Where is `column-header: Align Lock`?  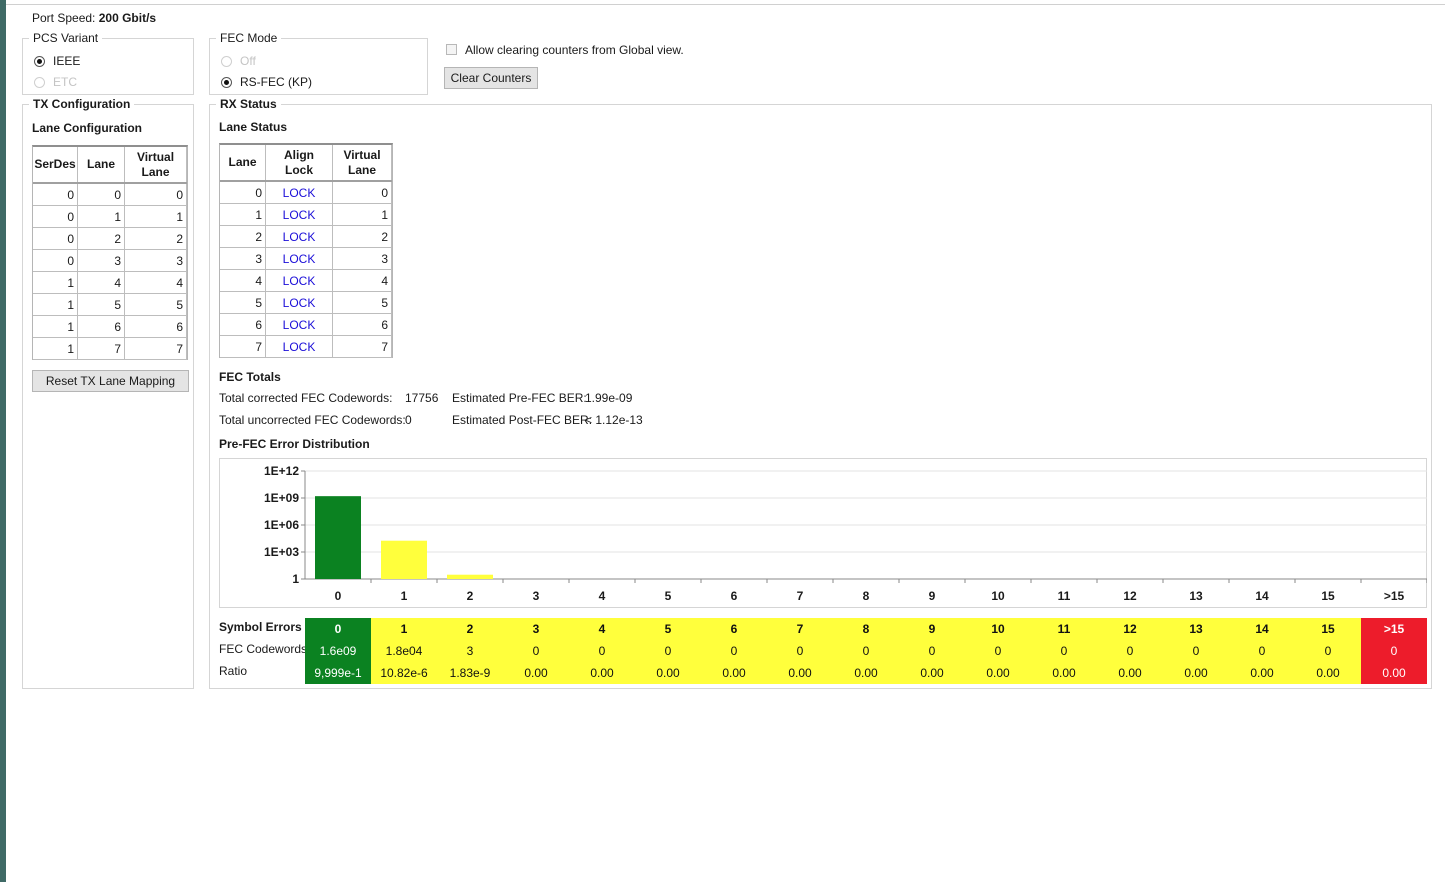 column-header: Align Lock is located at coordinates (299, 163).